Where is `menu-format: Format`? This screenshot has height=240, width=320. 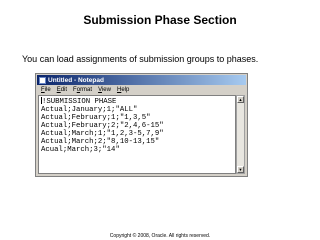 menu-format: Format is located at coordinates (82, 90).